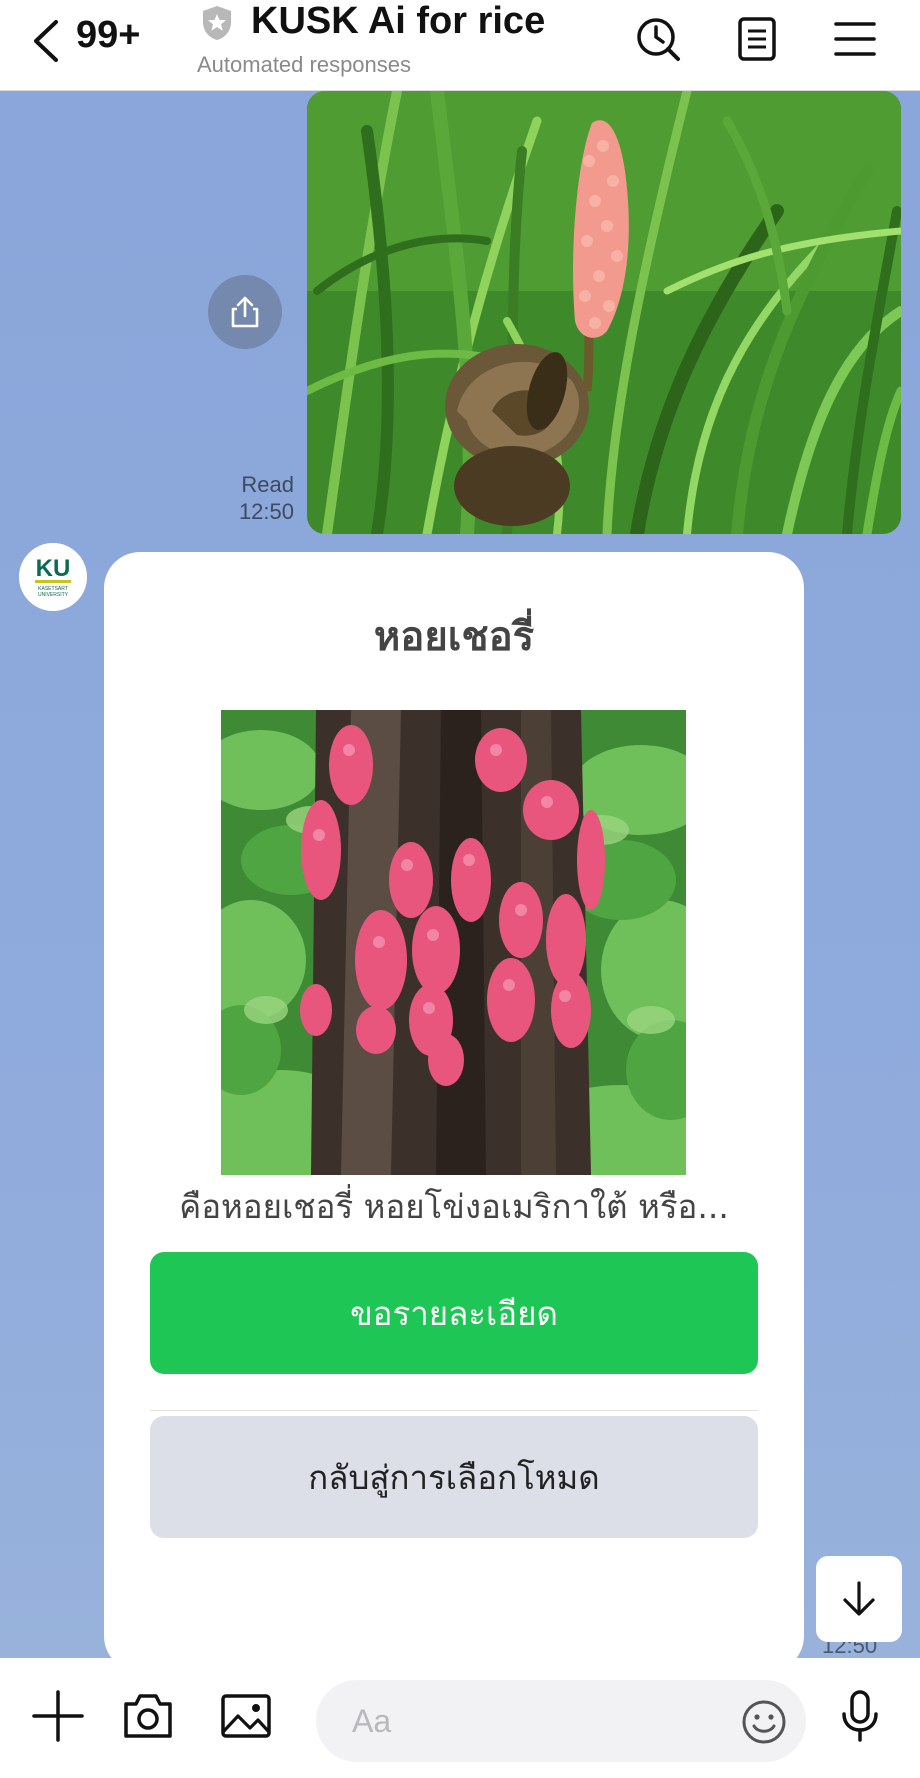 This screenshot has height=1778, width=920. Describe the element at coordinates (764, 1722) in the screenshot. I see `emoji-icon` at that location.